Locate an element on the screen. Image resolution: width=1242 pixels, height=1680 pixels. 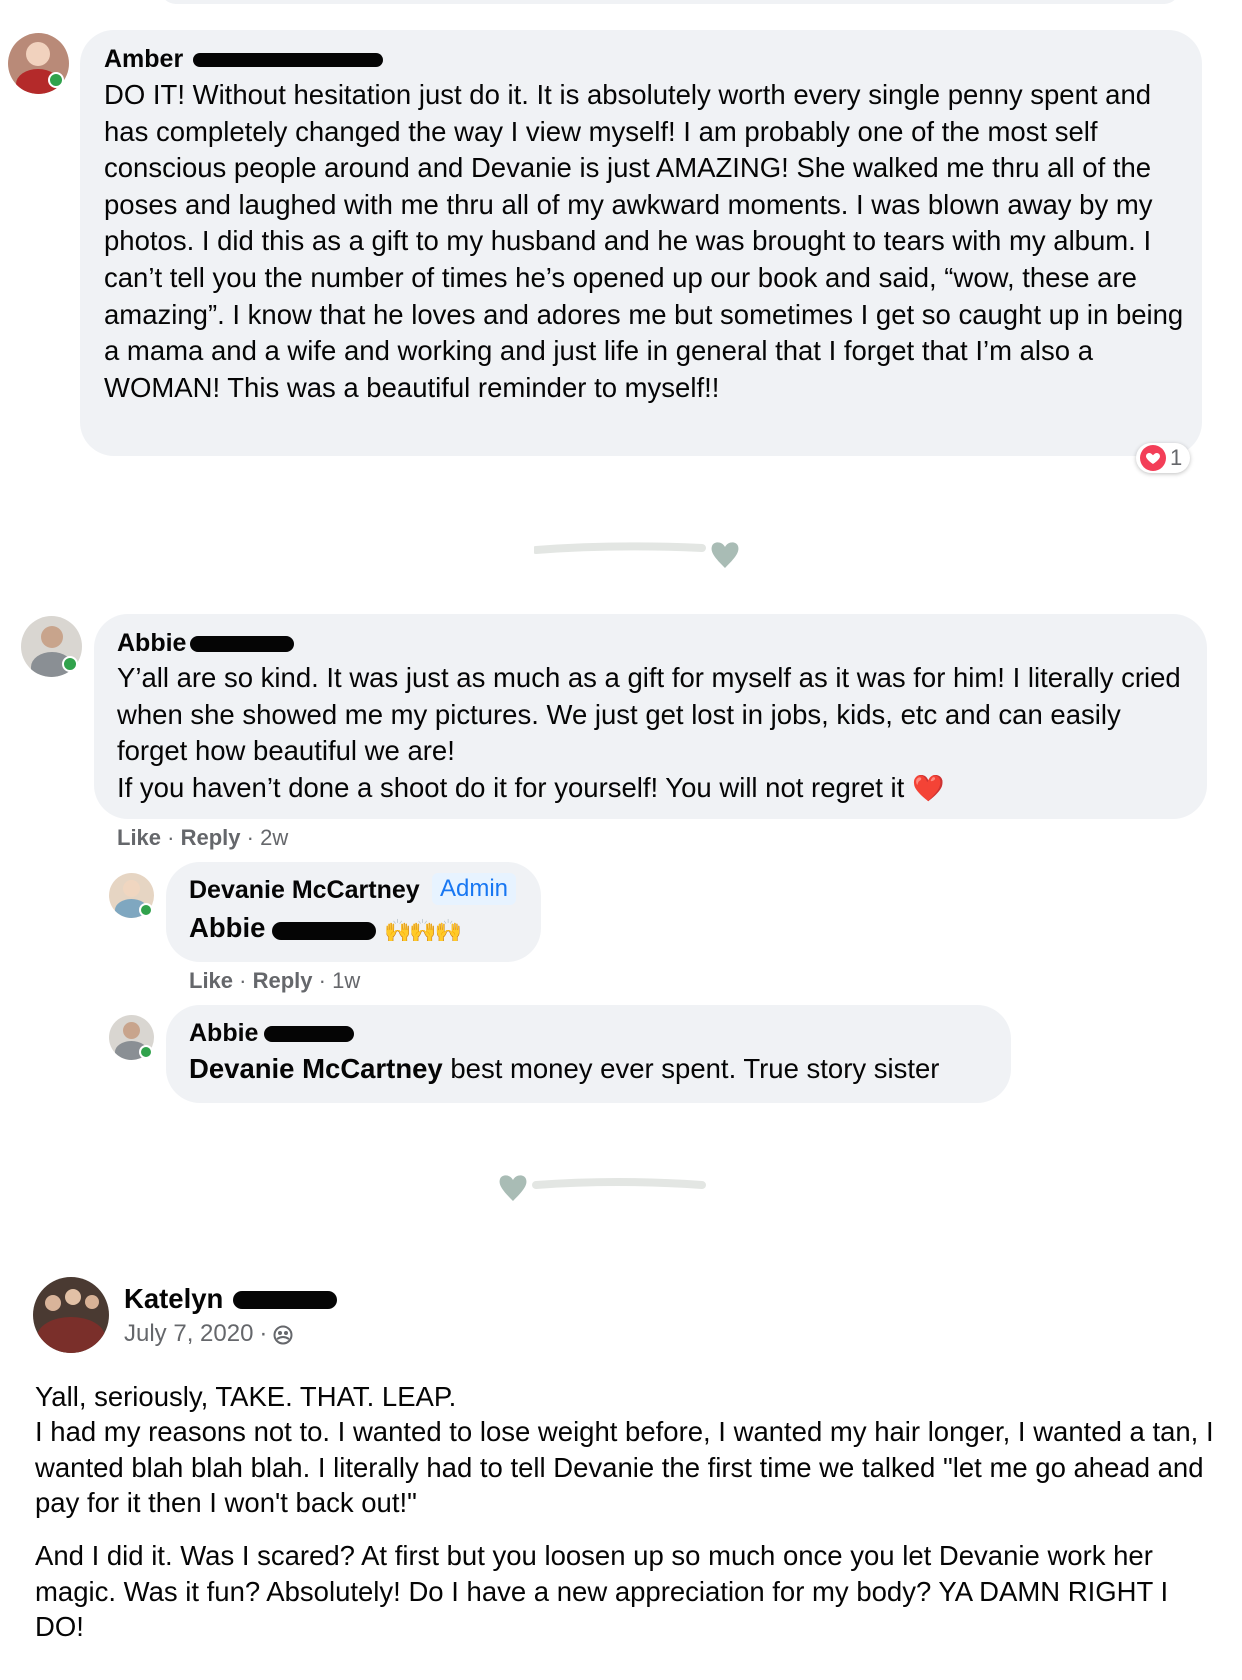
reply-message: best money ever spent. True story sister is located at coordinates (695, 1068).